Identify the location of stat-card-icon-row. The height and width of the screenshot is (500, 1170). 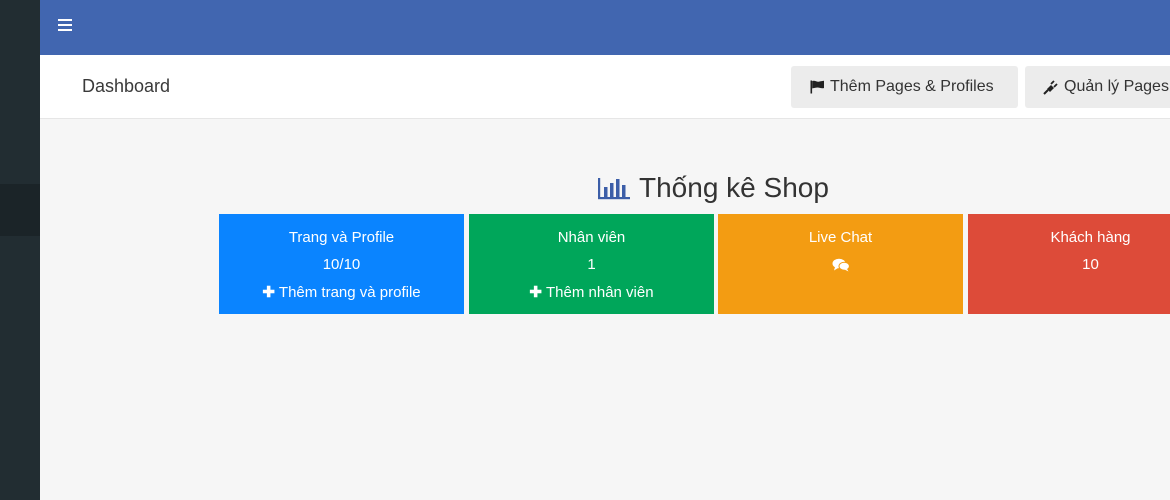
(840, 264).